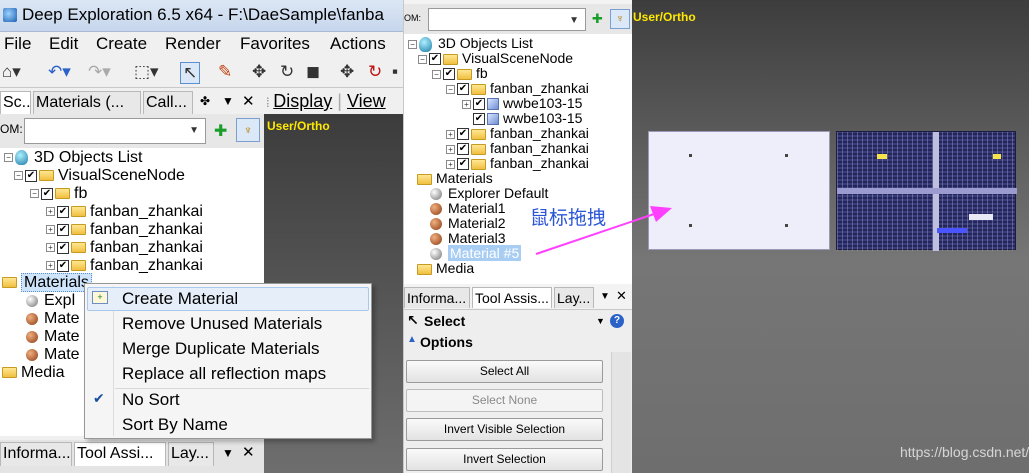  I want to click on drag-arrow-head, so click(661, 214).